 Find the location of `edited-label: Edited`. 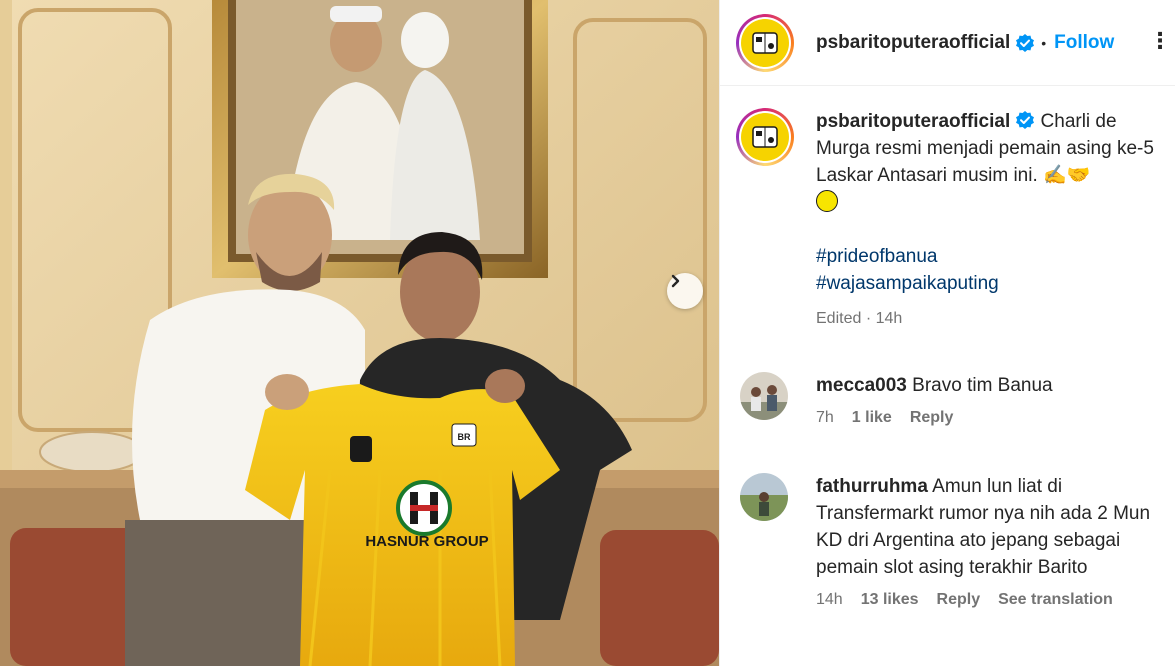

edited-label: Edited is located at coordinates (839, 318).